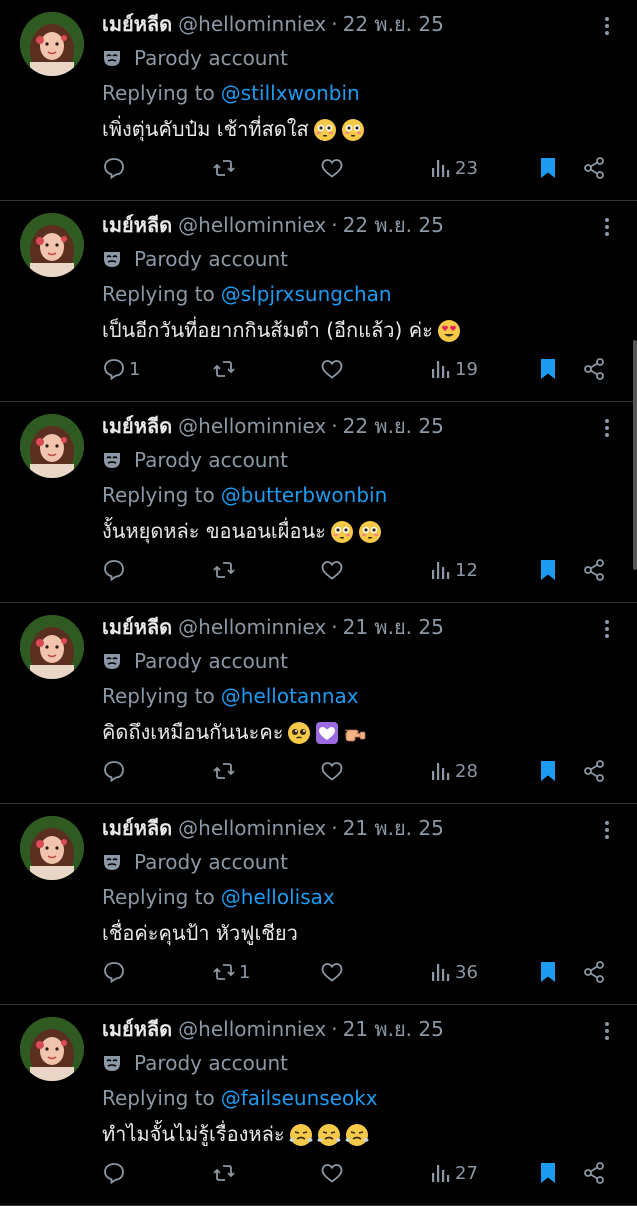 Image resolution: width=637 pixels, height=1206 pixels. I want to click on views-button: 19, so click(453, 369).